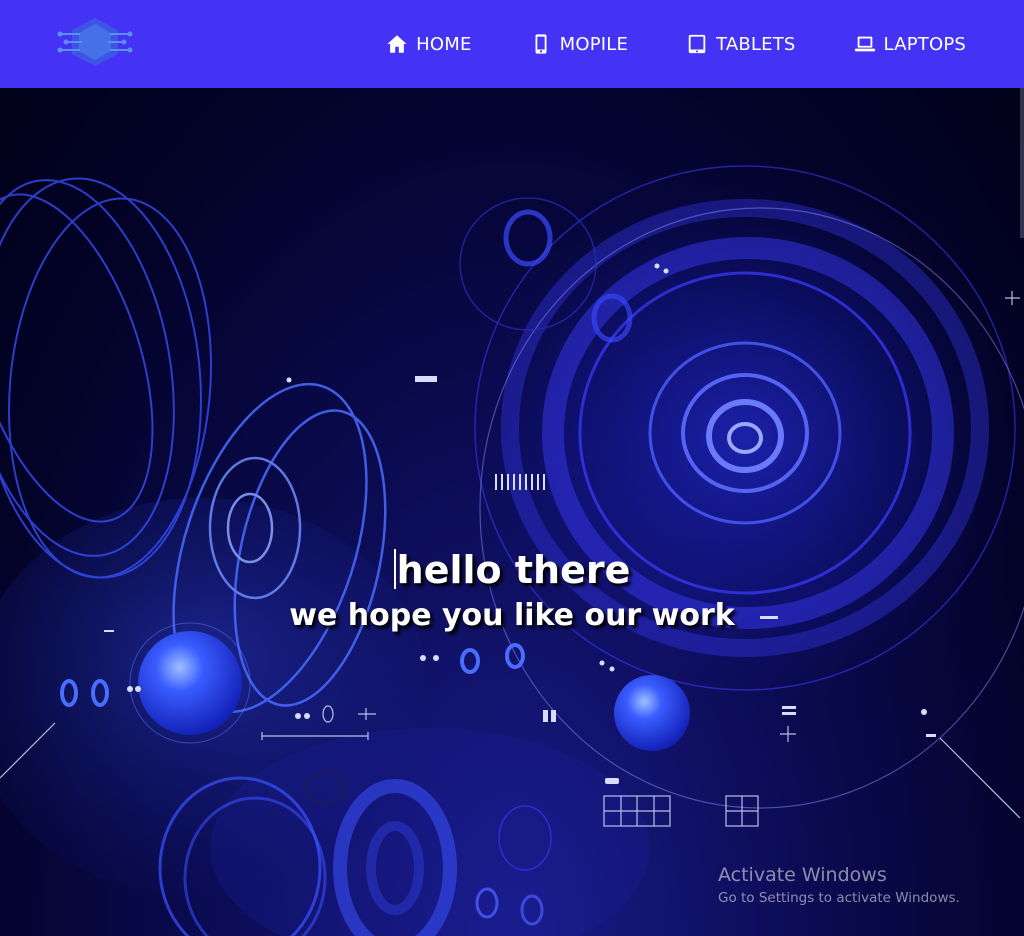  I want to click on tablet-icon, so click(697, 44).